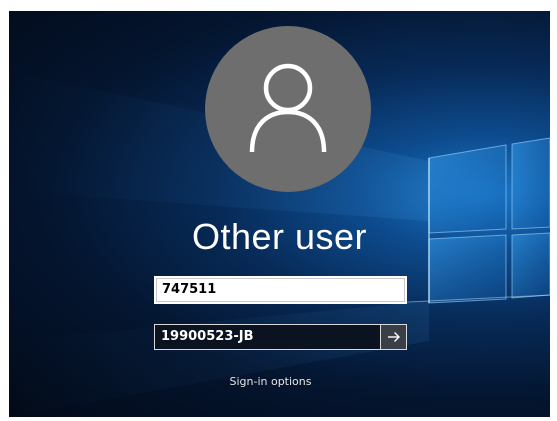  I want to click on person-outline-icon, so click(288, 107).